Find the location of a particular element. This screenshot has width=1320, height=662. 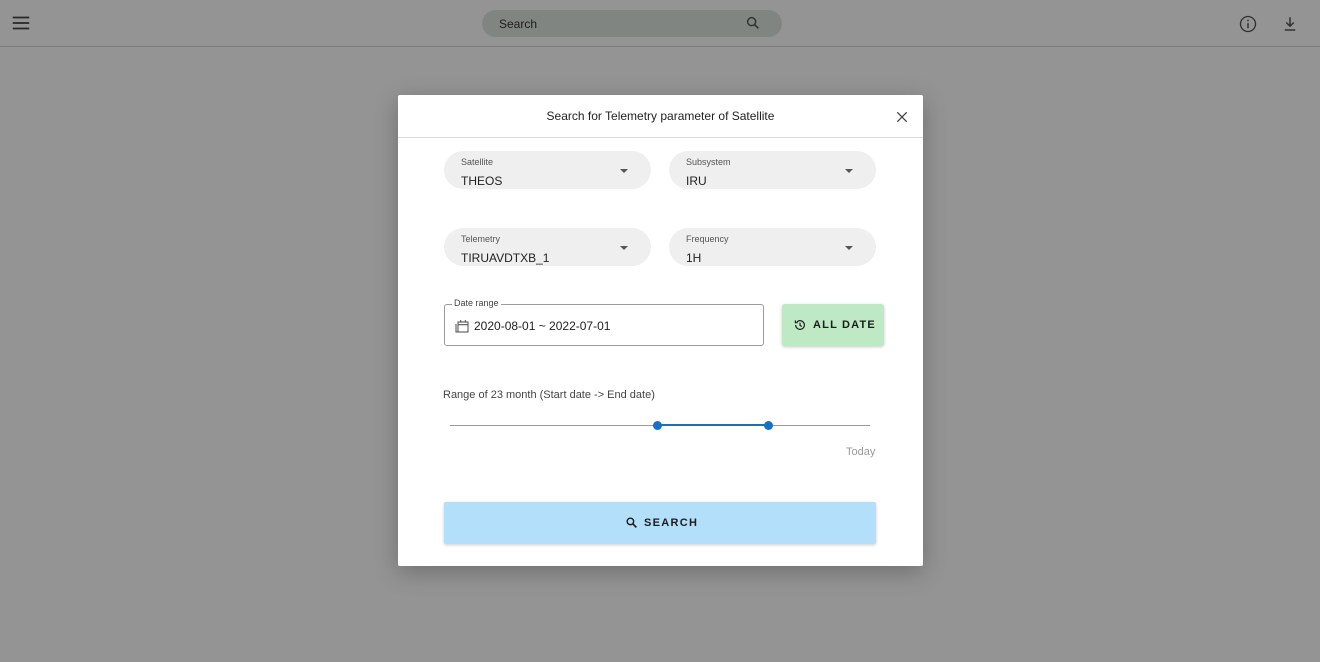

today-label: Today is located at coordinates (861, 452).